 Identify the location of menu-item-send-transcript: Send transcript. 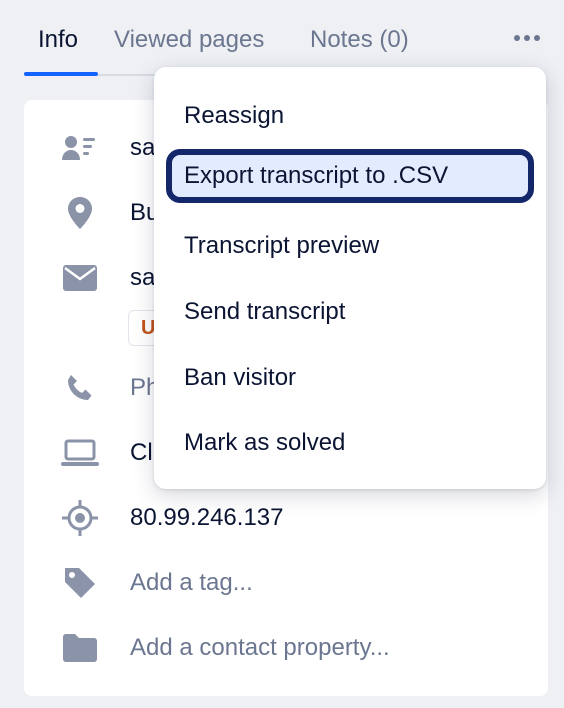
(350, 312).